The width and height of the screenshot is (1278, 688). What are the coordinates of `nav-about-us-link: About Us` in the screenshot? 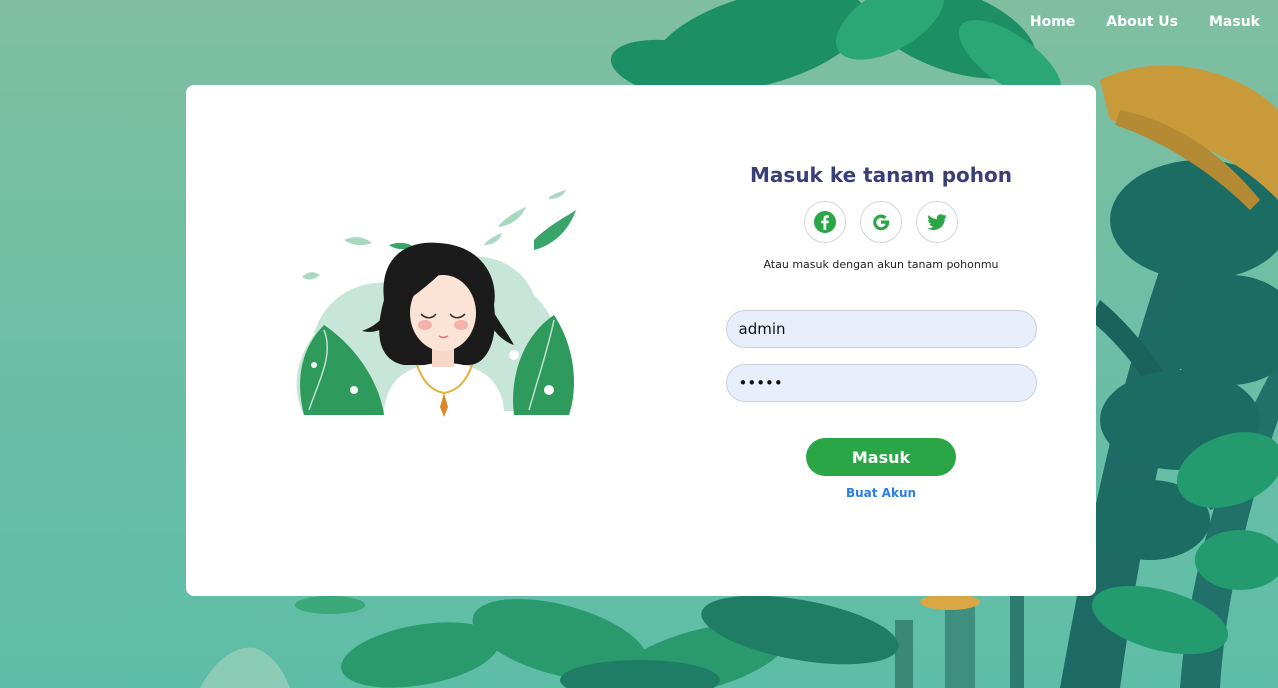 It's located at (1142, 22).